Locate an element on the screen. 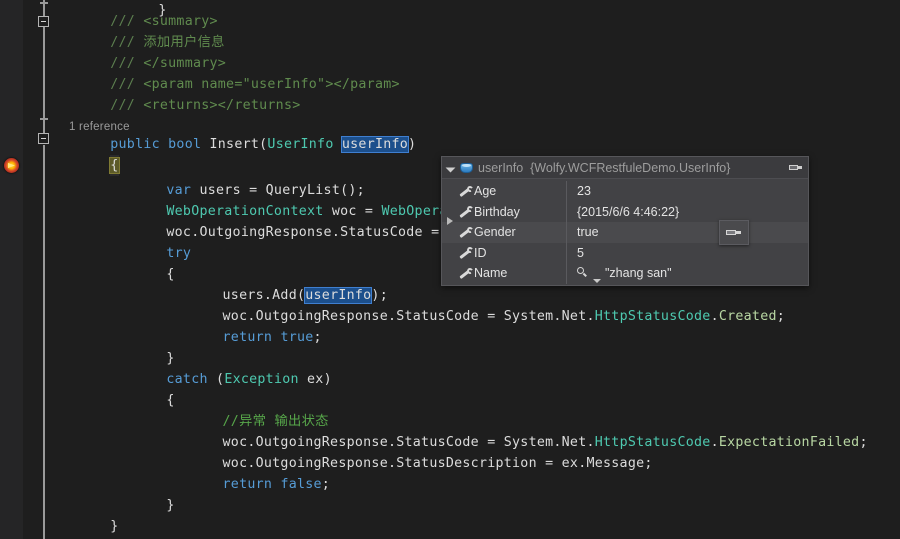 The image size is (900, 539). datatip-row: Name "zhang san" is located at coordinates (625, 273).